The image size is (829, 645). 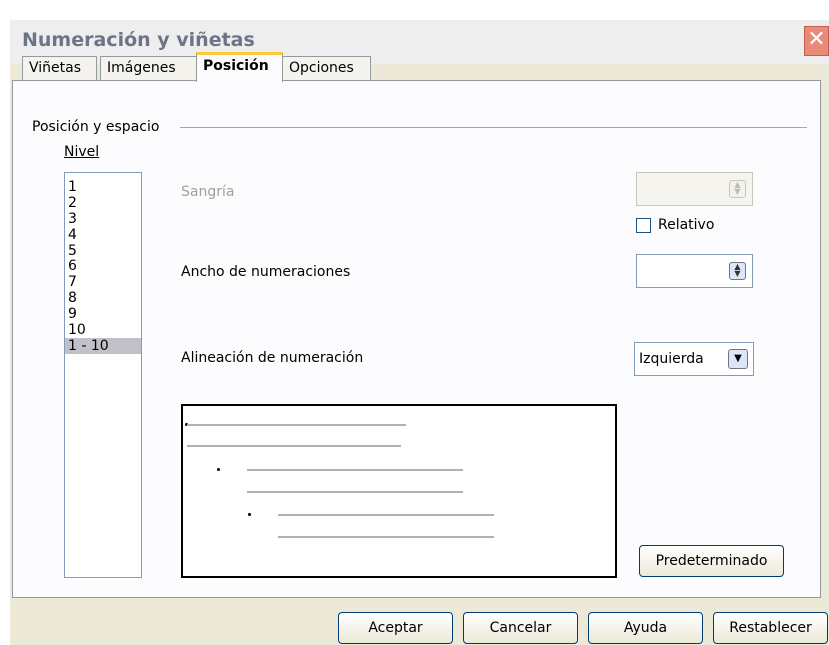 I want to click on align-select-value: Izquierda, so click(x=671, y=359).